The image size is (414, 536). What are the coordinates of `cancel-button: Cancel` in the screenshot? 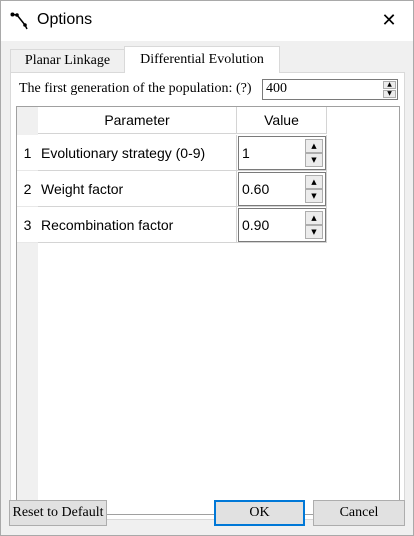 It's located at (359, 513).